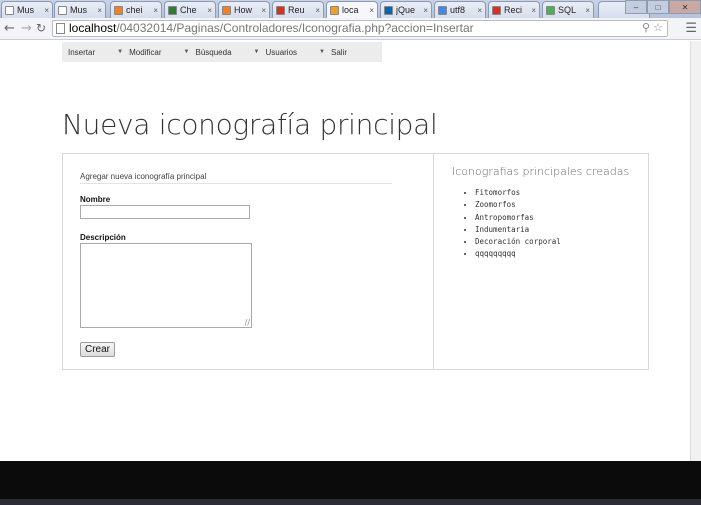 The height and width of the screenshot is (505, 701). Describe the element at coordinates (518, 205) in the screenshot. I see `list-item: Zoomorfos` at that location.